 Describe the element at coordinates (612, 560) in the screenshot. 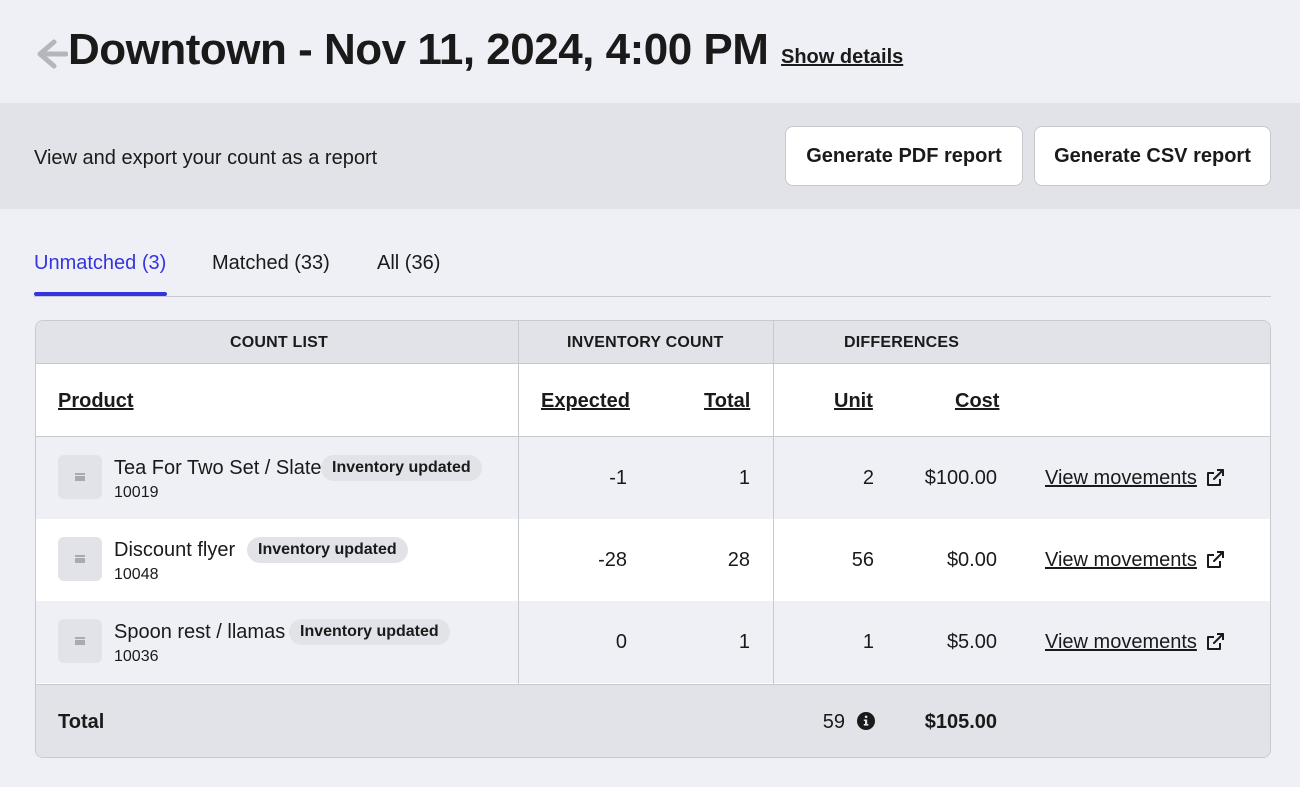

I see `expected-value: -28` at that location.